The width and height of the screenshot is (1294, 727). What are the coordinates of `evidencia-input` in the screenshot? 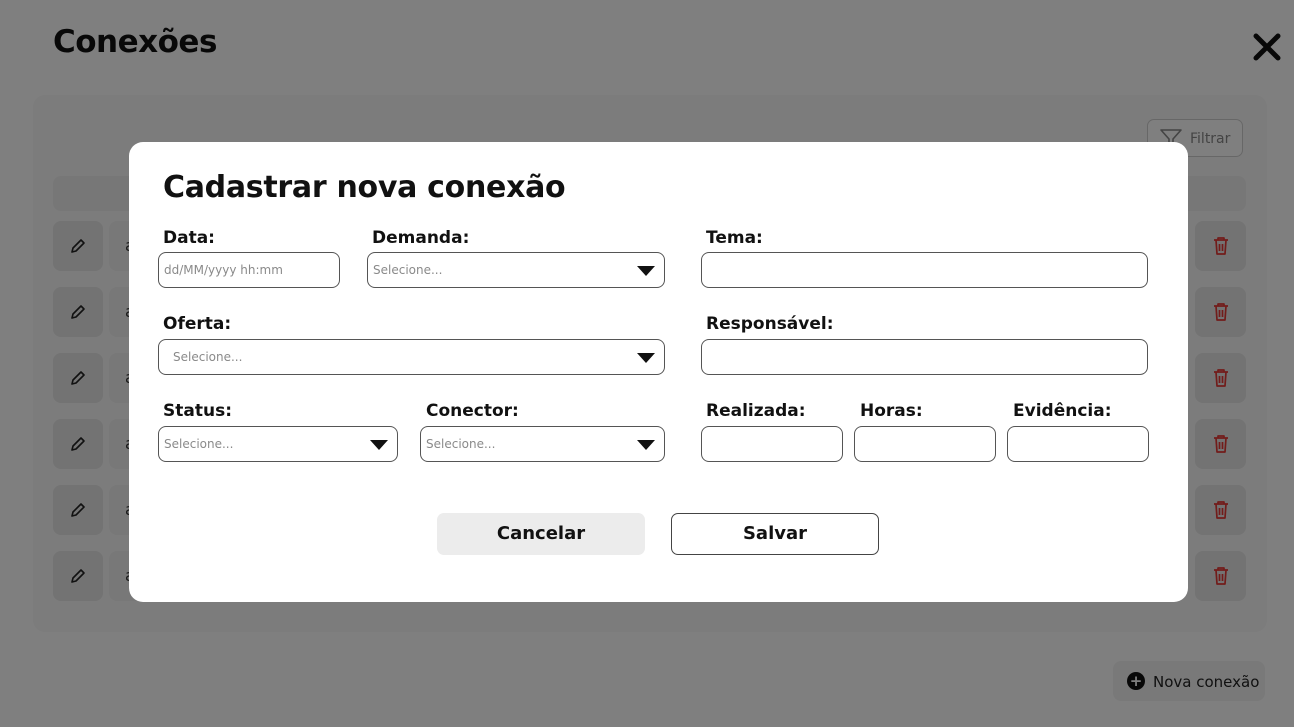 It's located at (1078, 444).